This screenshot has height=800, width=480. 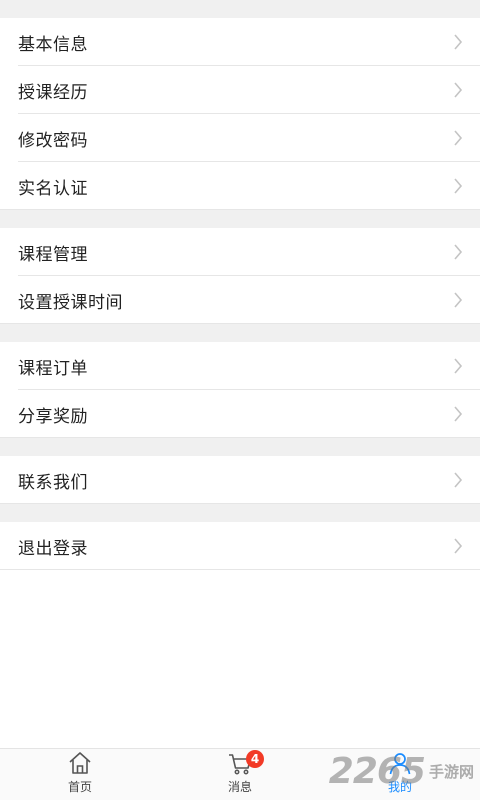 I want to click on menu-item-logout: 退出登录, so click(x=240, y=546).